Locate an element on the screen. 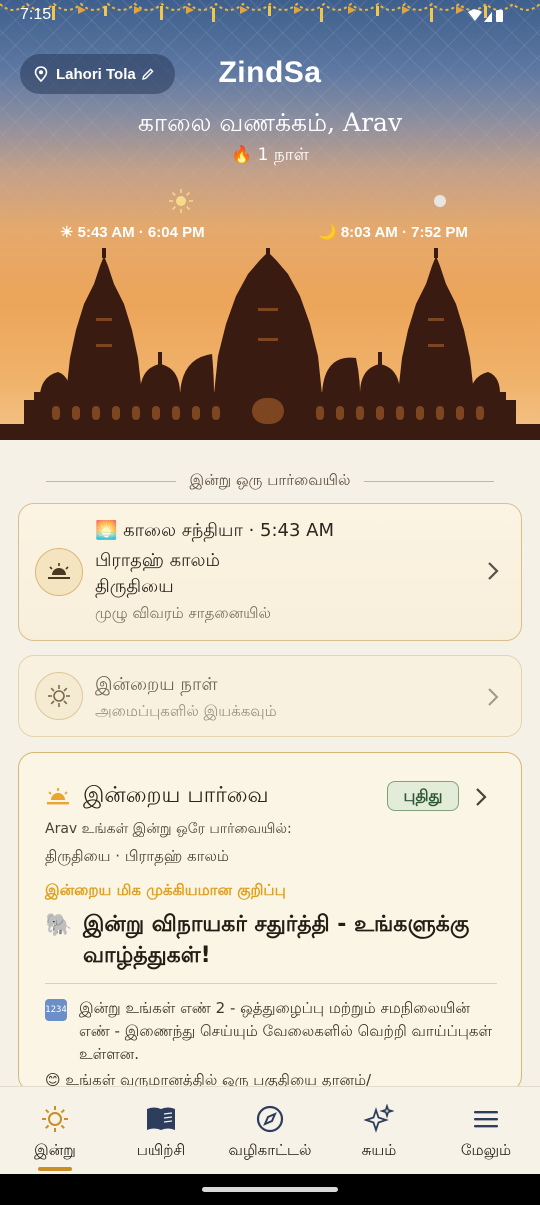  status-icons is located at coordinates (486, 18).